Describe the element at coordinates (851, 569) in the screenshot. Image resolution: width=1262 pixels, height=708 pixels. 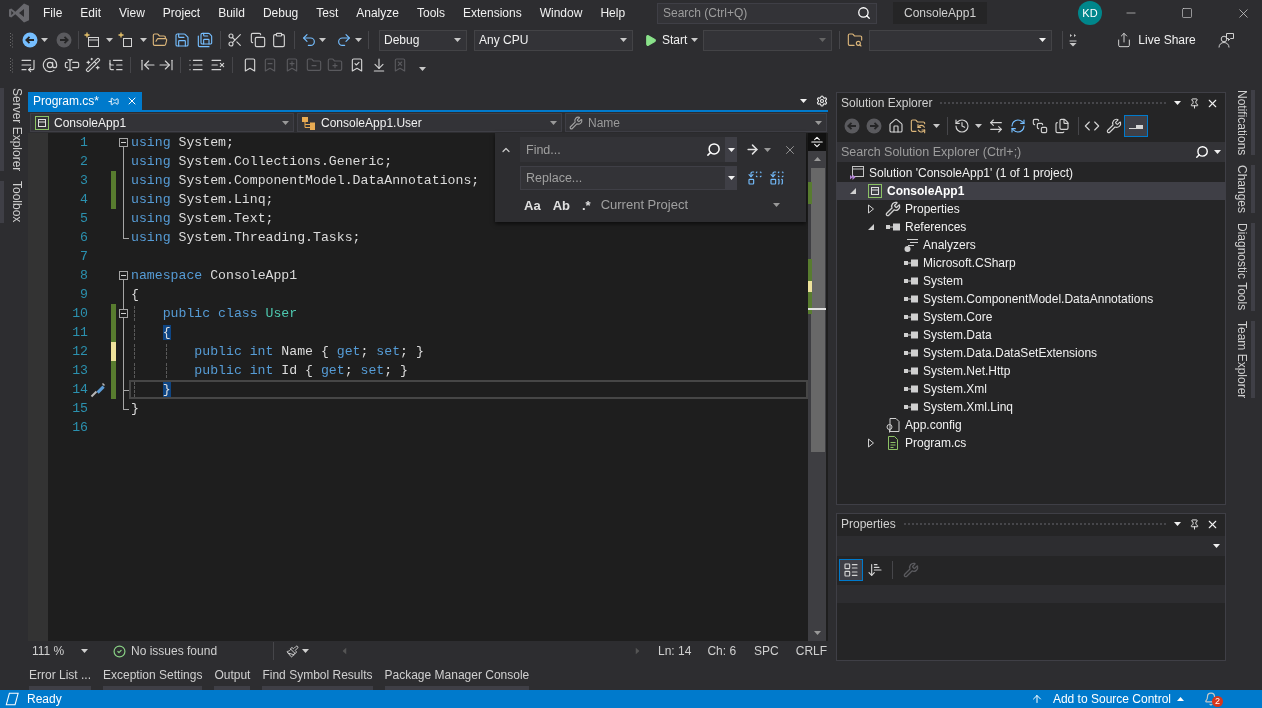
I see `categorized-button` at that location.